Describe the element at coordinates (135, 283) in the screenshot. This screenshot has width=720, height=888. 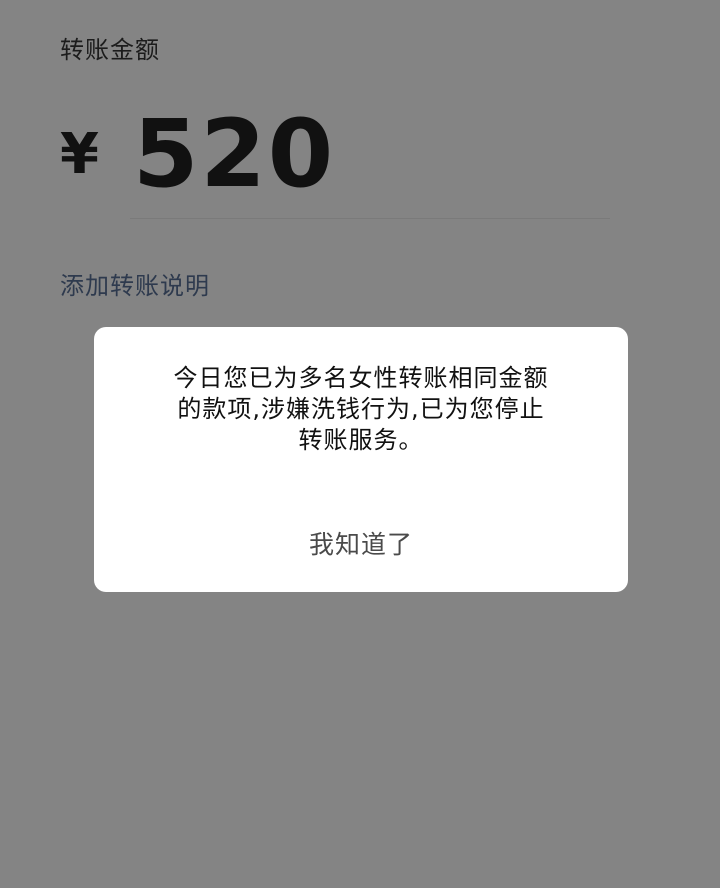
I see `add-transfer-note-link: 添加转账说明` at that location.